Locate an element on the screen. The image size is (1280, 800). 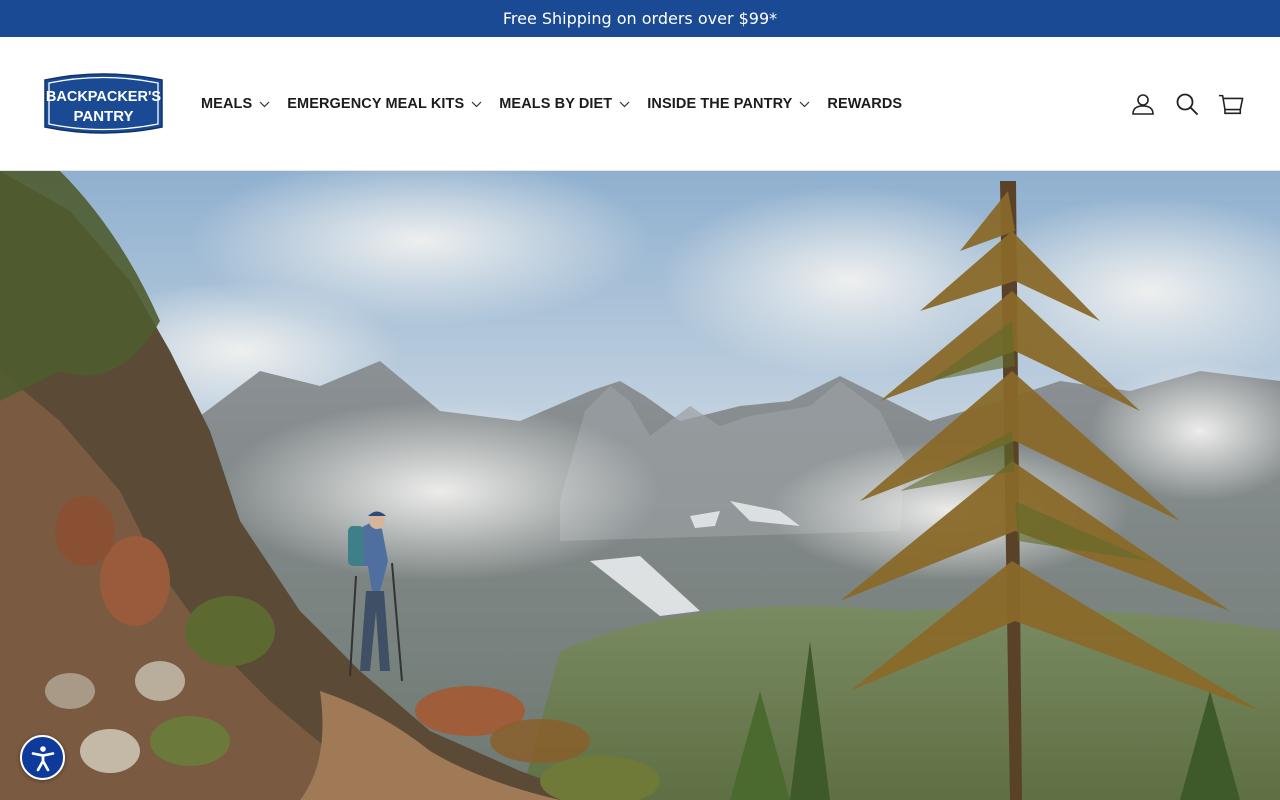
nav-item-meals-by-diet: MEALS BY DIET is located at coordinates (564, 104).